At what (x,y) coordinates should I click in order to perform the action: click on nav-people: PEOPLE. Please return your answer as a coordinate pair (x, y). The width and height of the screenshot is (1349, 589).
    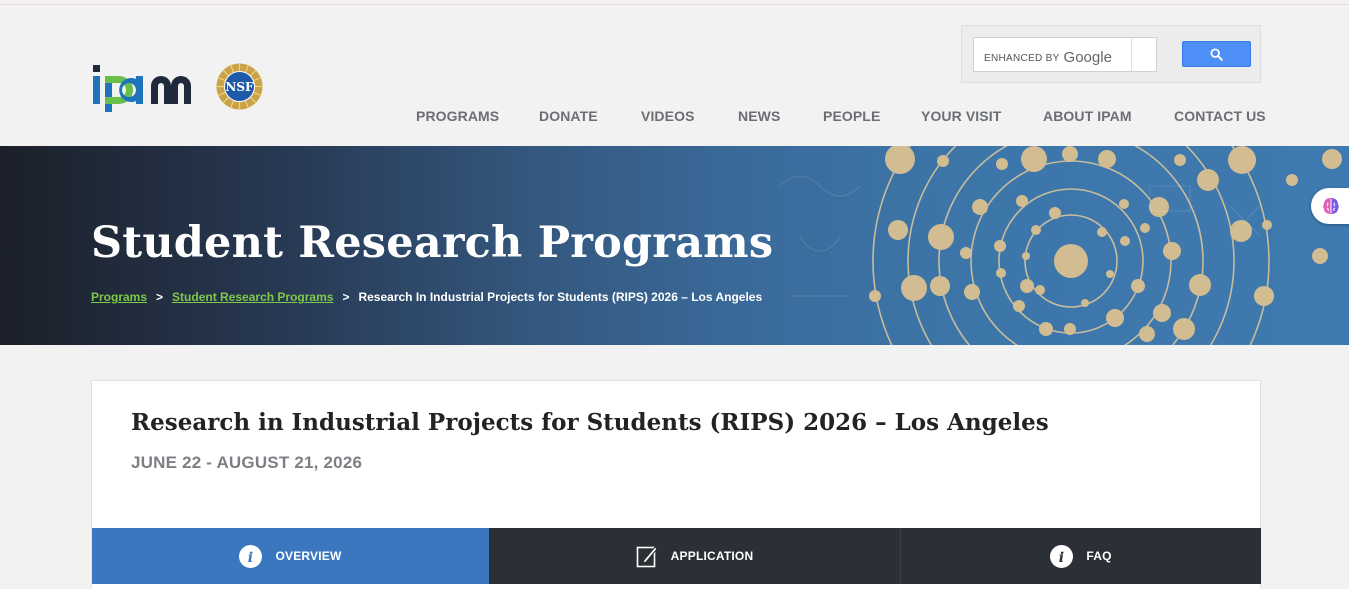
    Looking at the image, I should click on (851, 116).